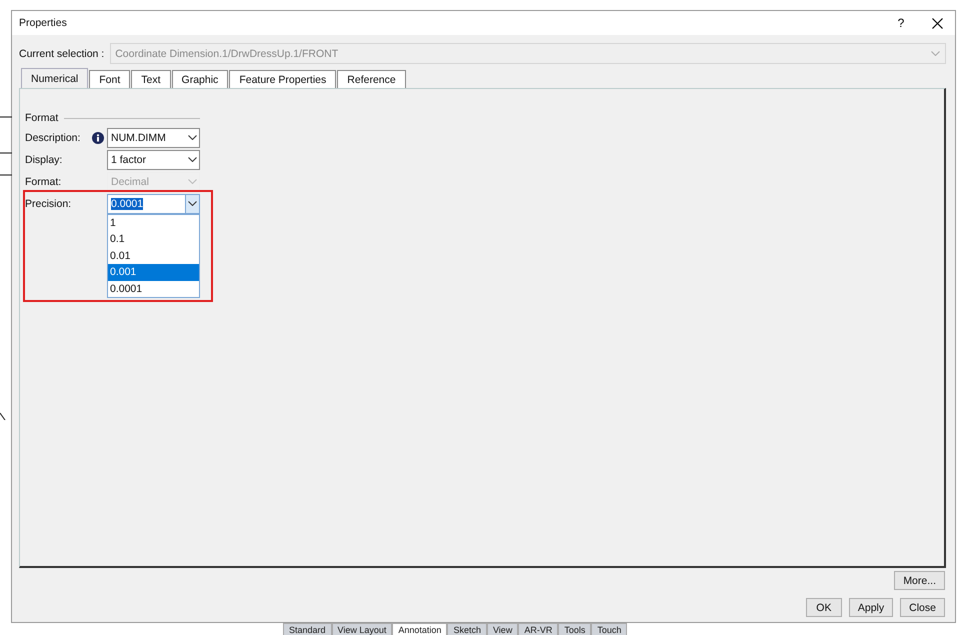  I want to click on workbench-tab: Standard, so click(307, 629).